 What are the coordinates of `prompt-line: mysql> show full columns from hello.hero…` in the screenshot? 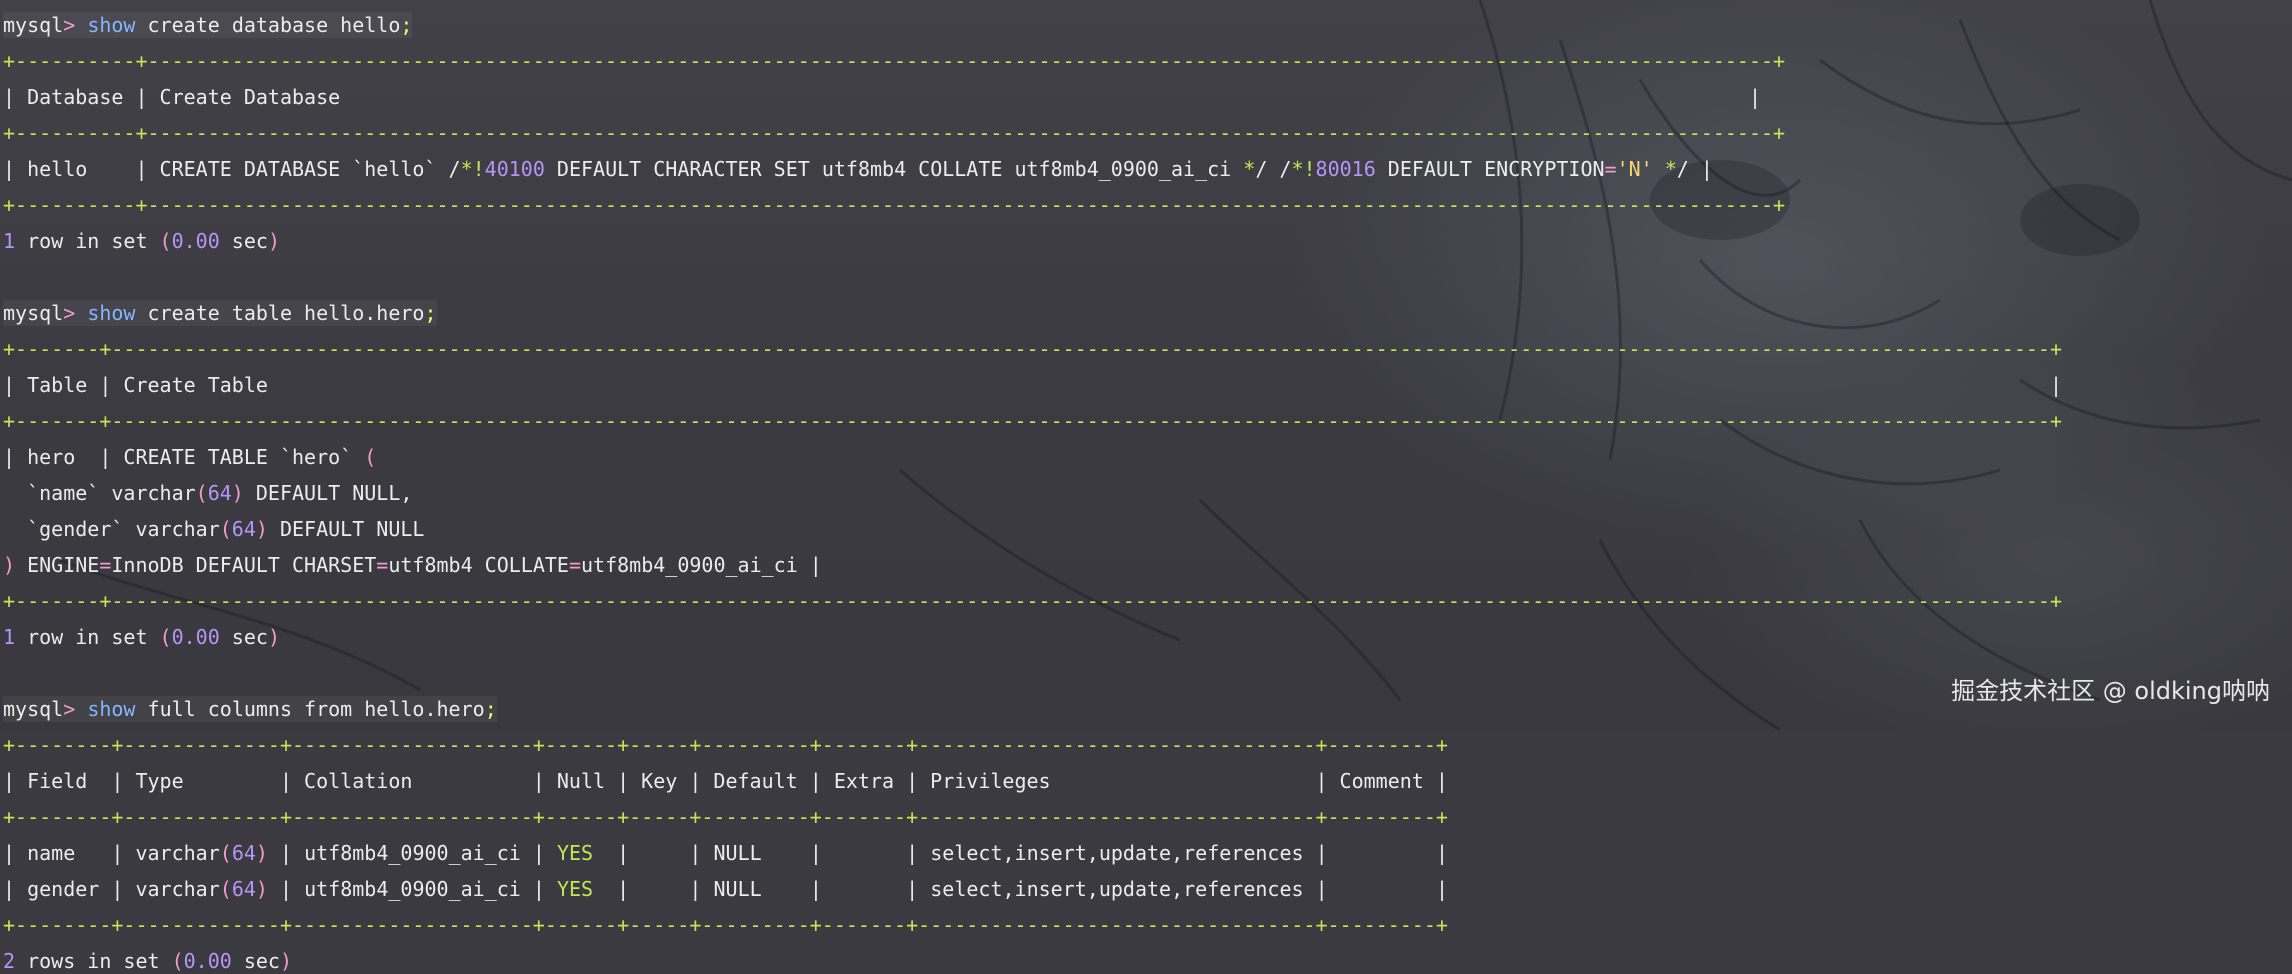 It's located at (250, 709).